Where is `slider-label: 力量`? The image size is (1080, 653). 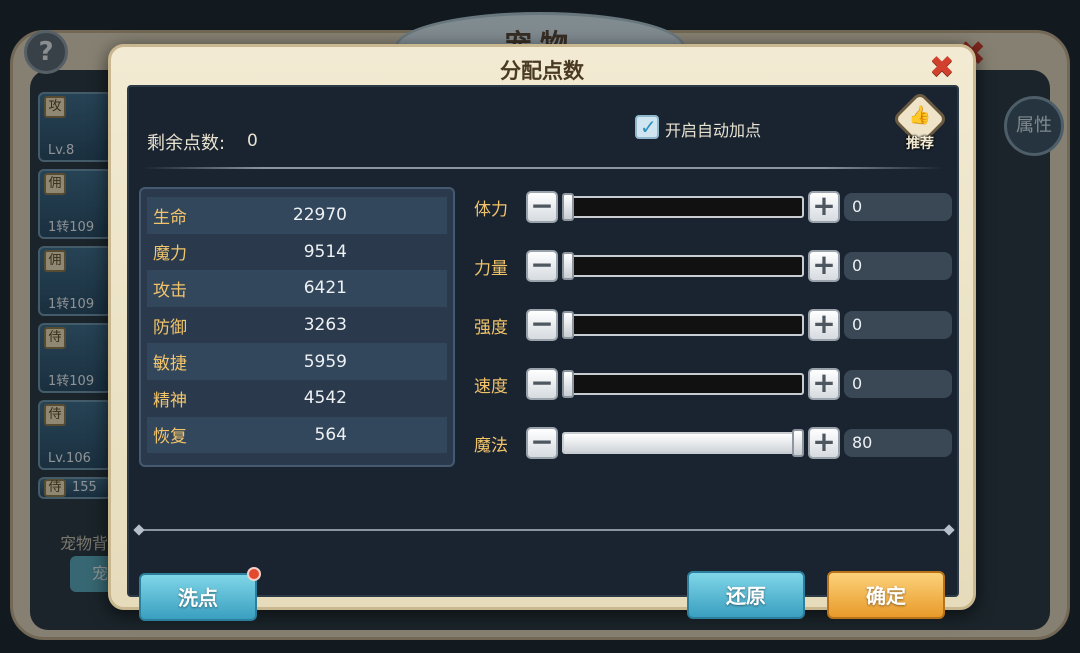 slider-label: 力量 is located at coordinates (491, 269).